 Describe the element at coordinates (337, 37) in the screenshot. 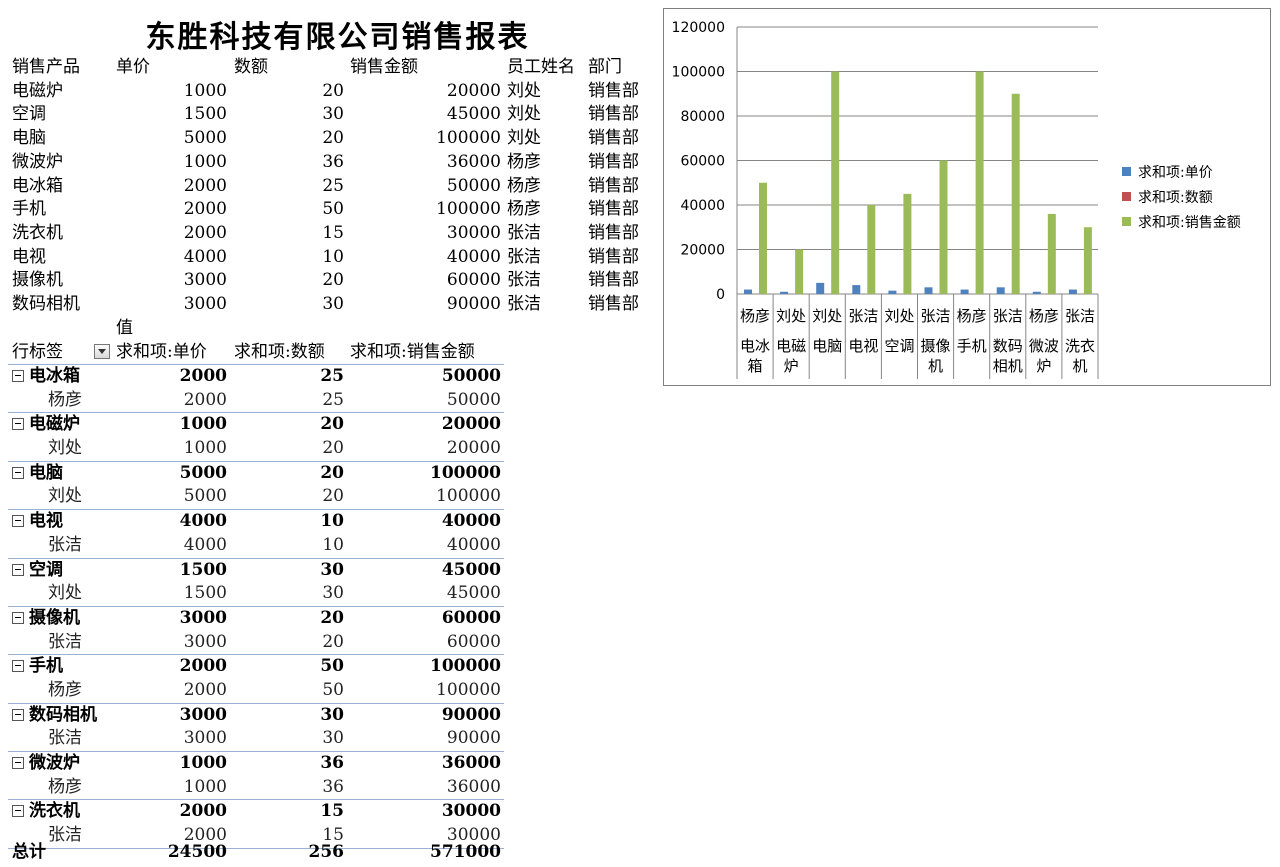

I see `report-title: 东胜科技有限公司销售报表` at that location.